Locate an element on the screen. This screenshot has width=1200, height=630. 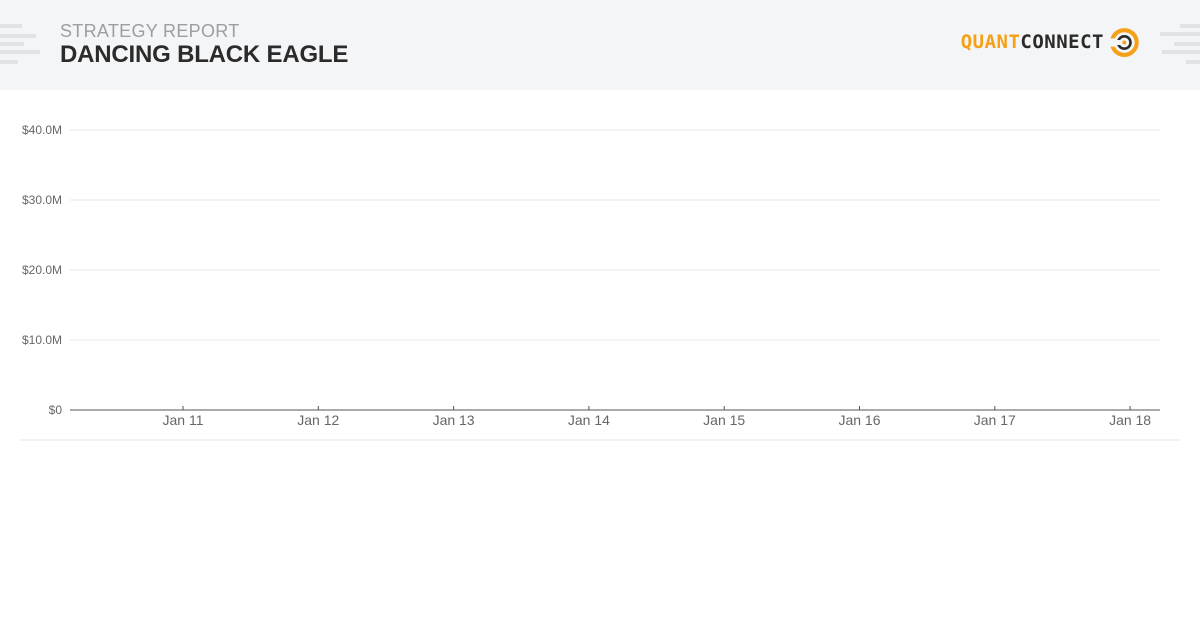
y-tick-label: $40.0M is located at coordinates (42, 130).